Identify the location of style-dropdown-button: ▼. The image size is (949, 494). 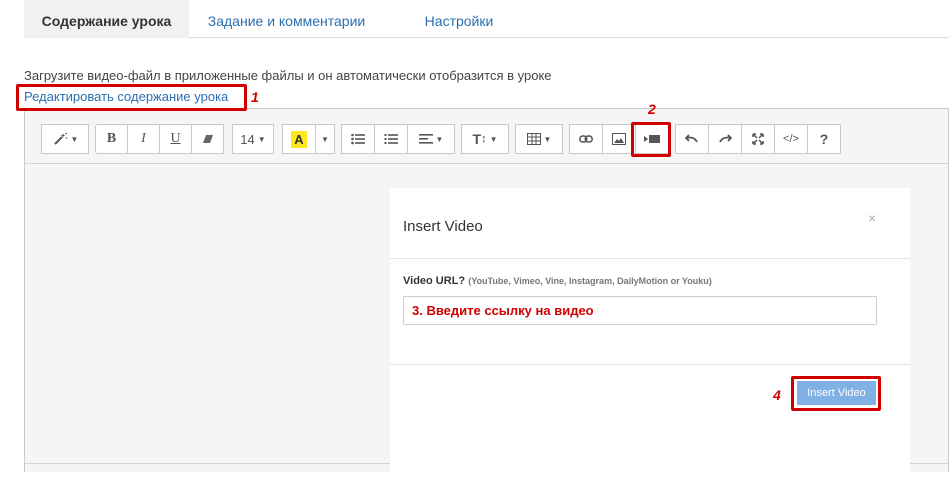
(65, 139).